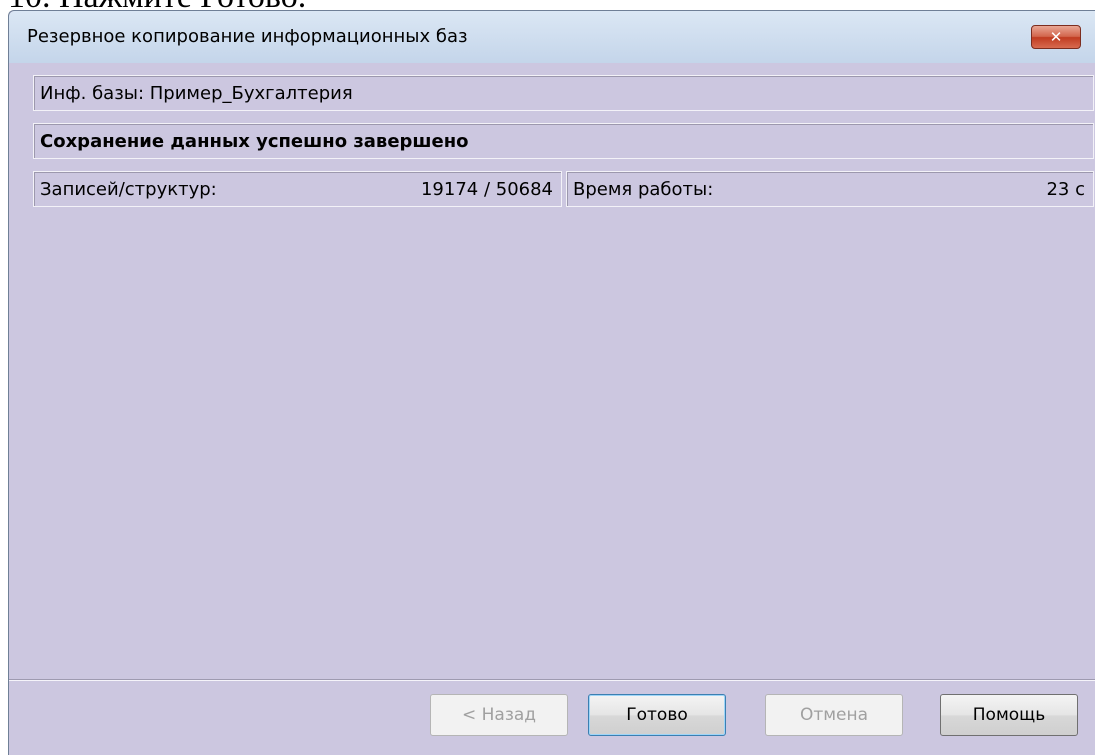 Image resolution: width=1095 pixels, height=755 pixels. I want to click on help-button: Помощь, so click(1009, 715).